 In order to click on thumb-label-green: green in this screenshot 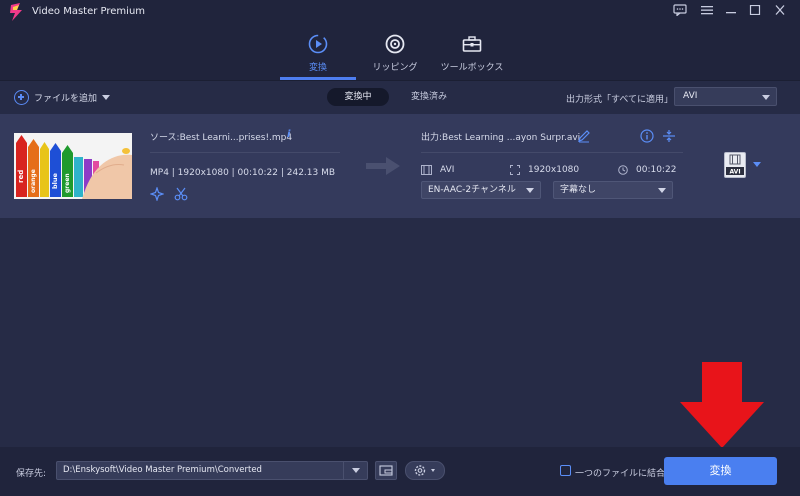, I will do `click(67, 183)`.